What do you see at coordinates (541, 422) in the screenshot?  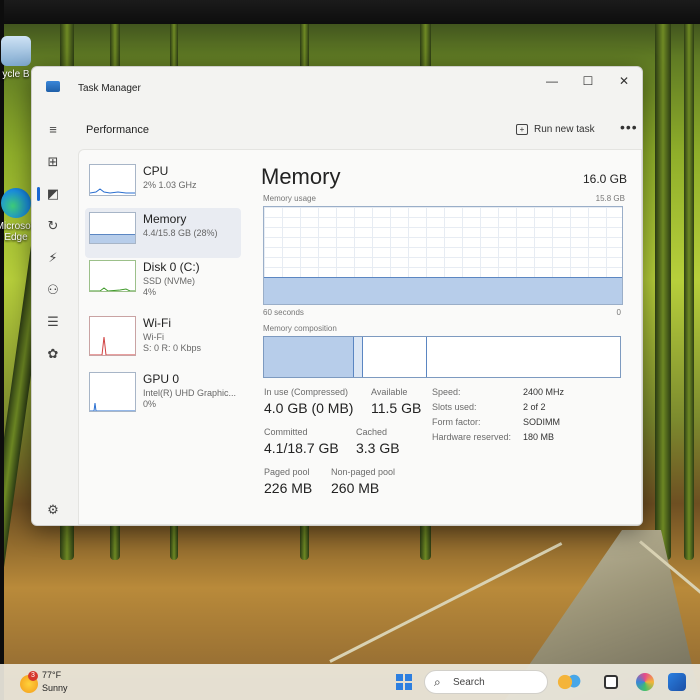 I see `form-factor-value: SODIMM` at bounding box center [541, 422].